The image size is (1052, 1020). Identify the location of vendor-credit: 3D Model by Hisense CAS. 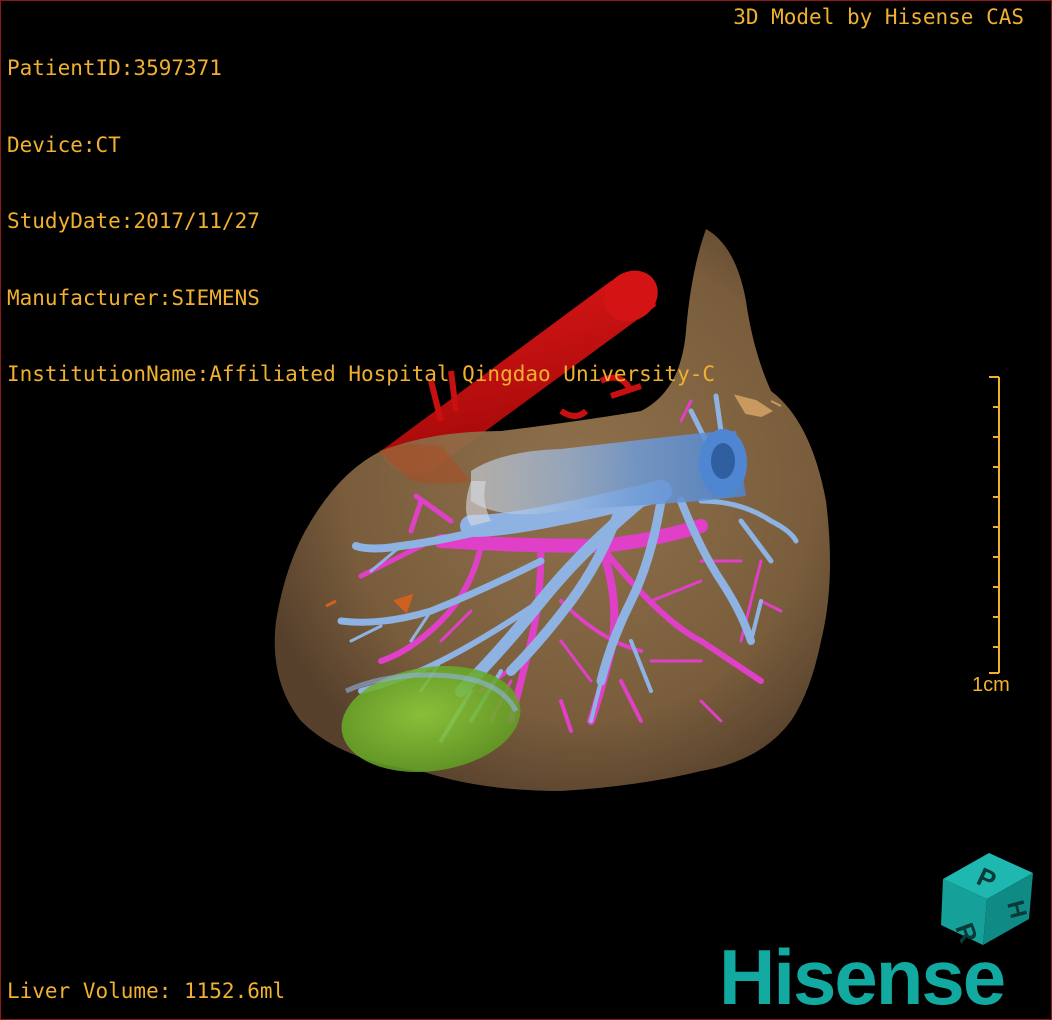
(878, 17).